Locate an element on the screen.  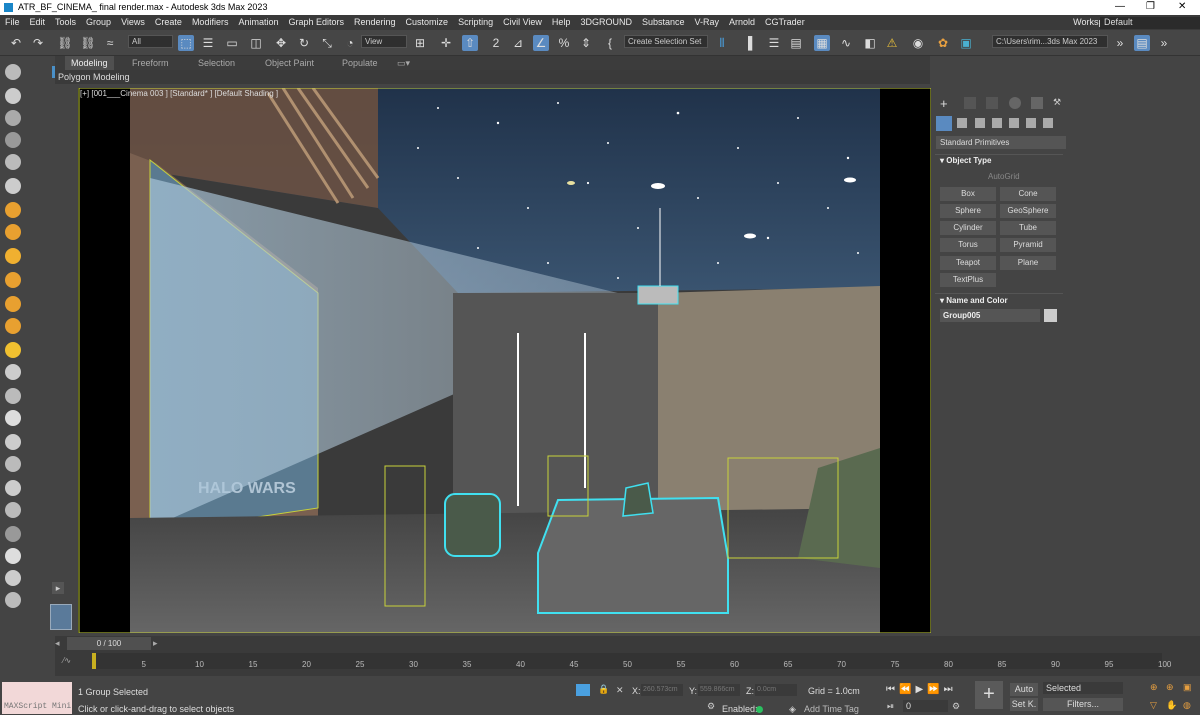
rectangular-selection-icon: ▭ is located at coordinates (232, 43).